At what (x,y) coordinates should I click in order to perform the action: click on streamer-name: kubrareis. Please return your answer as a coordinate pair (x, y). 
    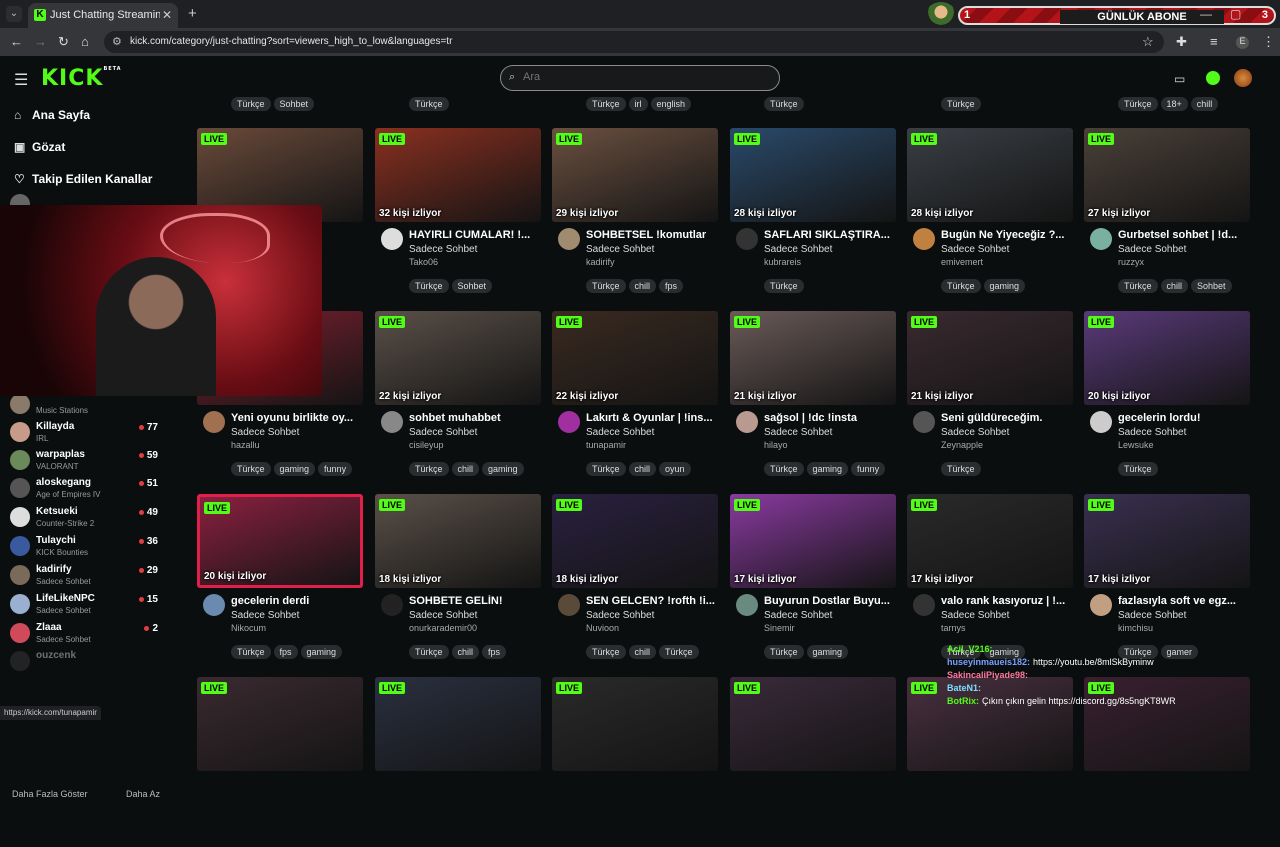
    Looking at the image, I should click on (782, 262).